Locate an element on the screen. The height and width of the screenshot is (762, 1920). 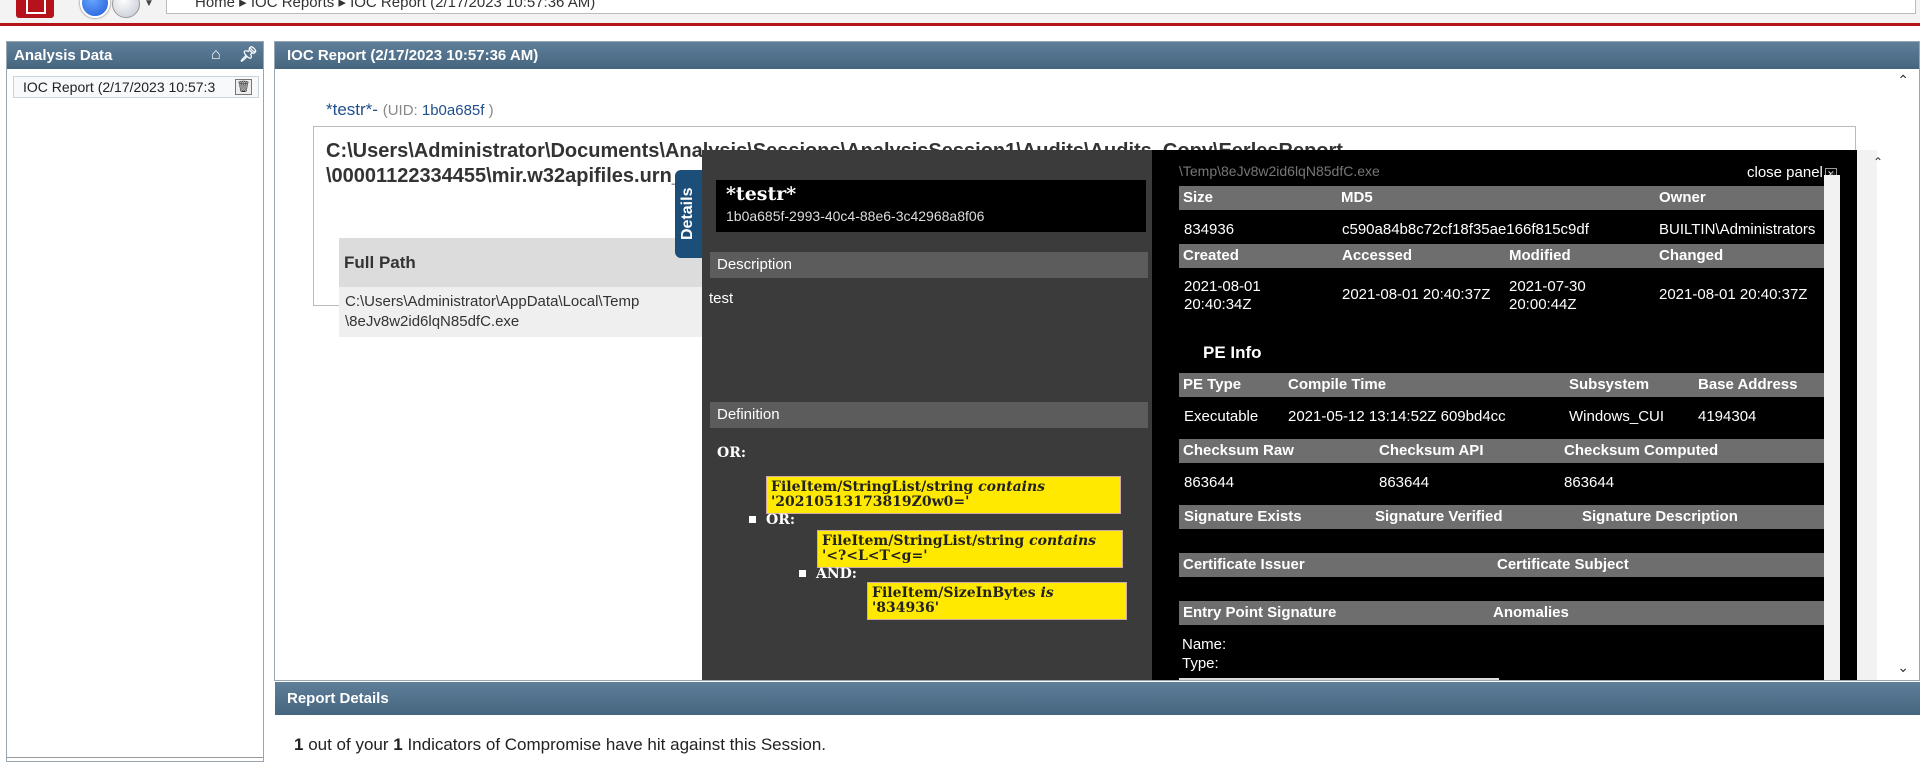
sig-verified-header: Signature Verified is located at coordinates (1439, 516).